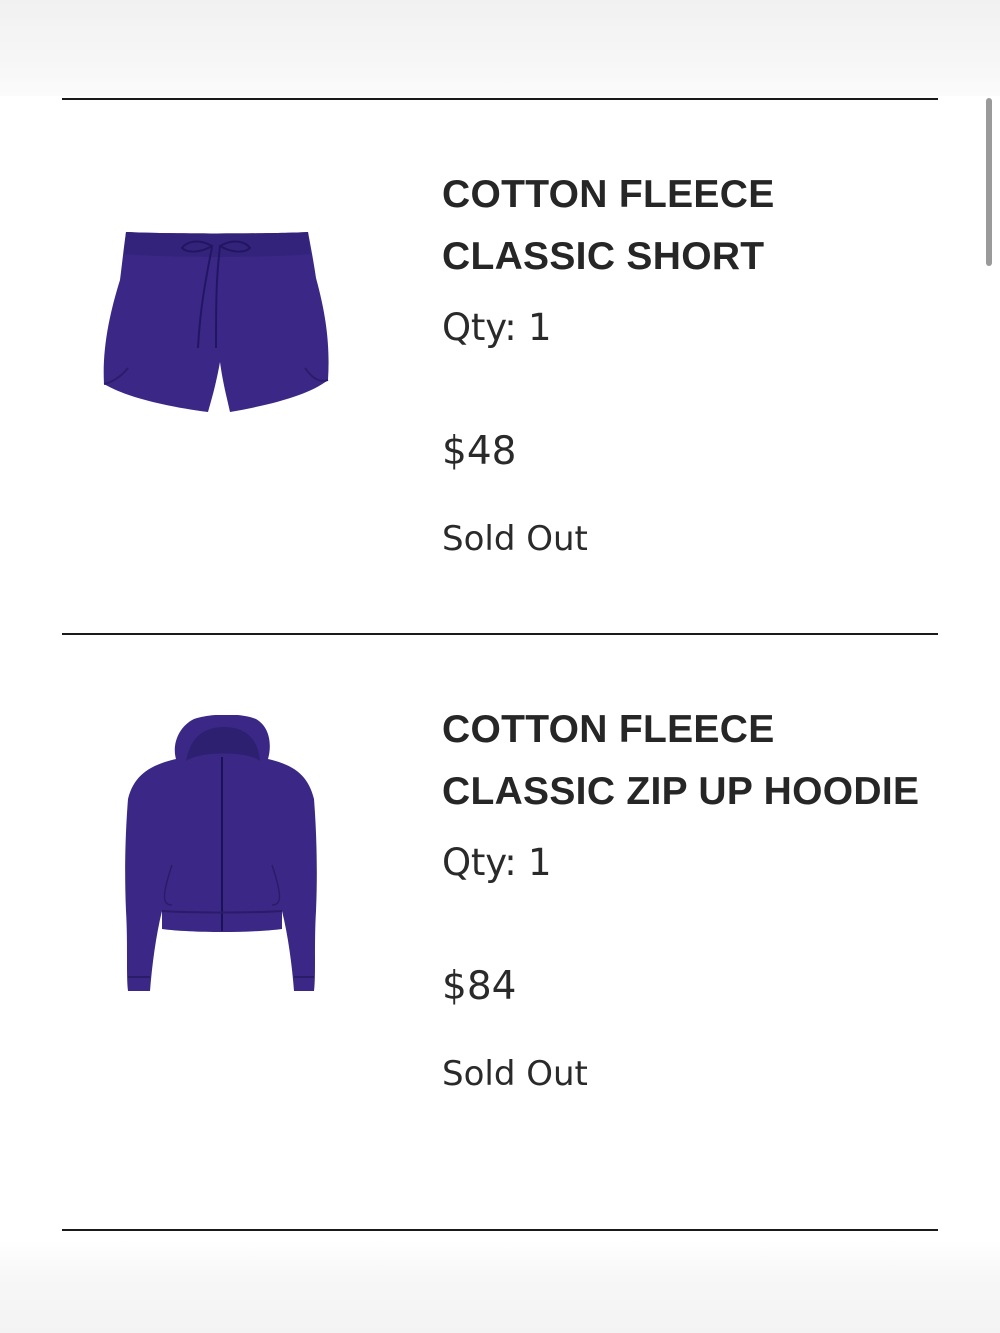 This screenshot has width=1000, height=1333. What do you see at coordinates (989, 182) in the screenshot?
I see `scrollbar` at bounding box center [989, 182].